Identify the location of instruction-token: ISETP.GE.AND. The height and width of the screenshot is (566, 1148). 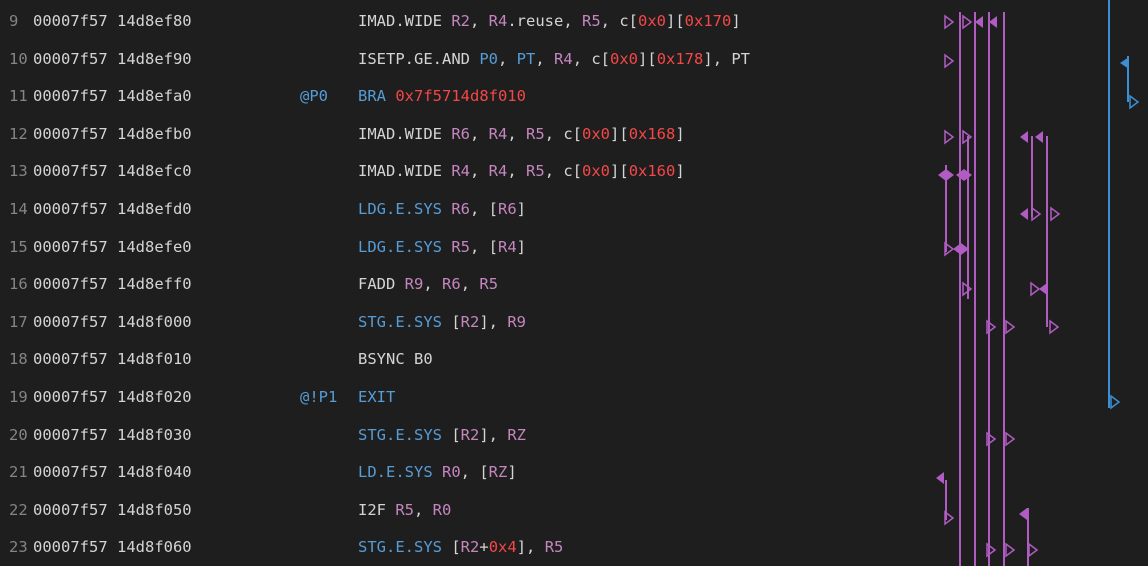
(419, 58).